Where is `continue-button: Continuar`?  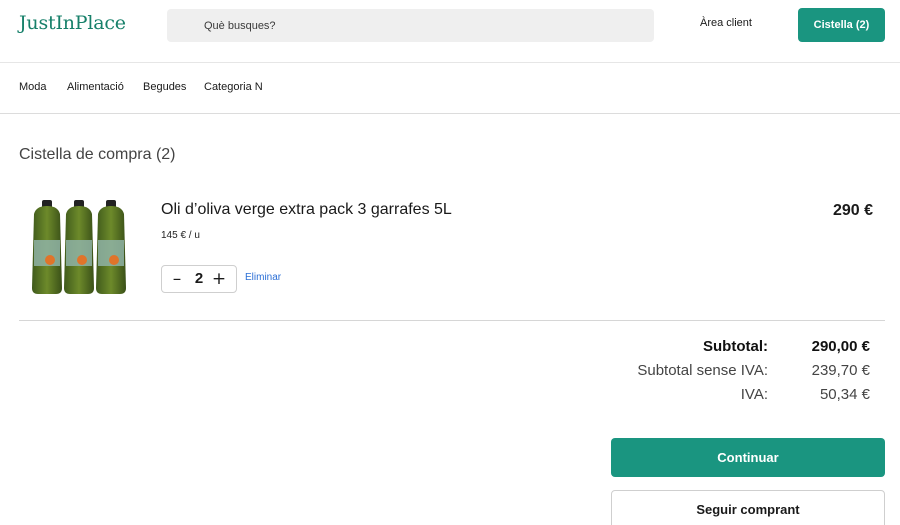
continue-button: Continuar is located at coordinates (748, 457).